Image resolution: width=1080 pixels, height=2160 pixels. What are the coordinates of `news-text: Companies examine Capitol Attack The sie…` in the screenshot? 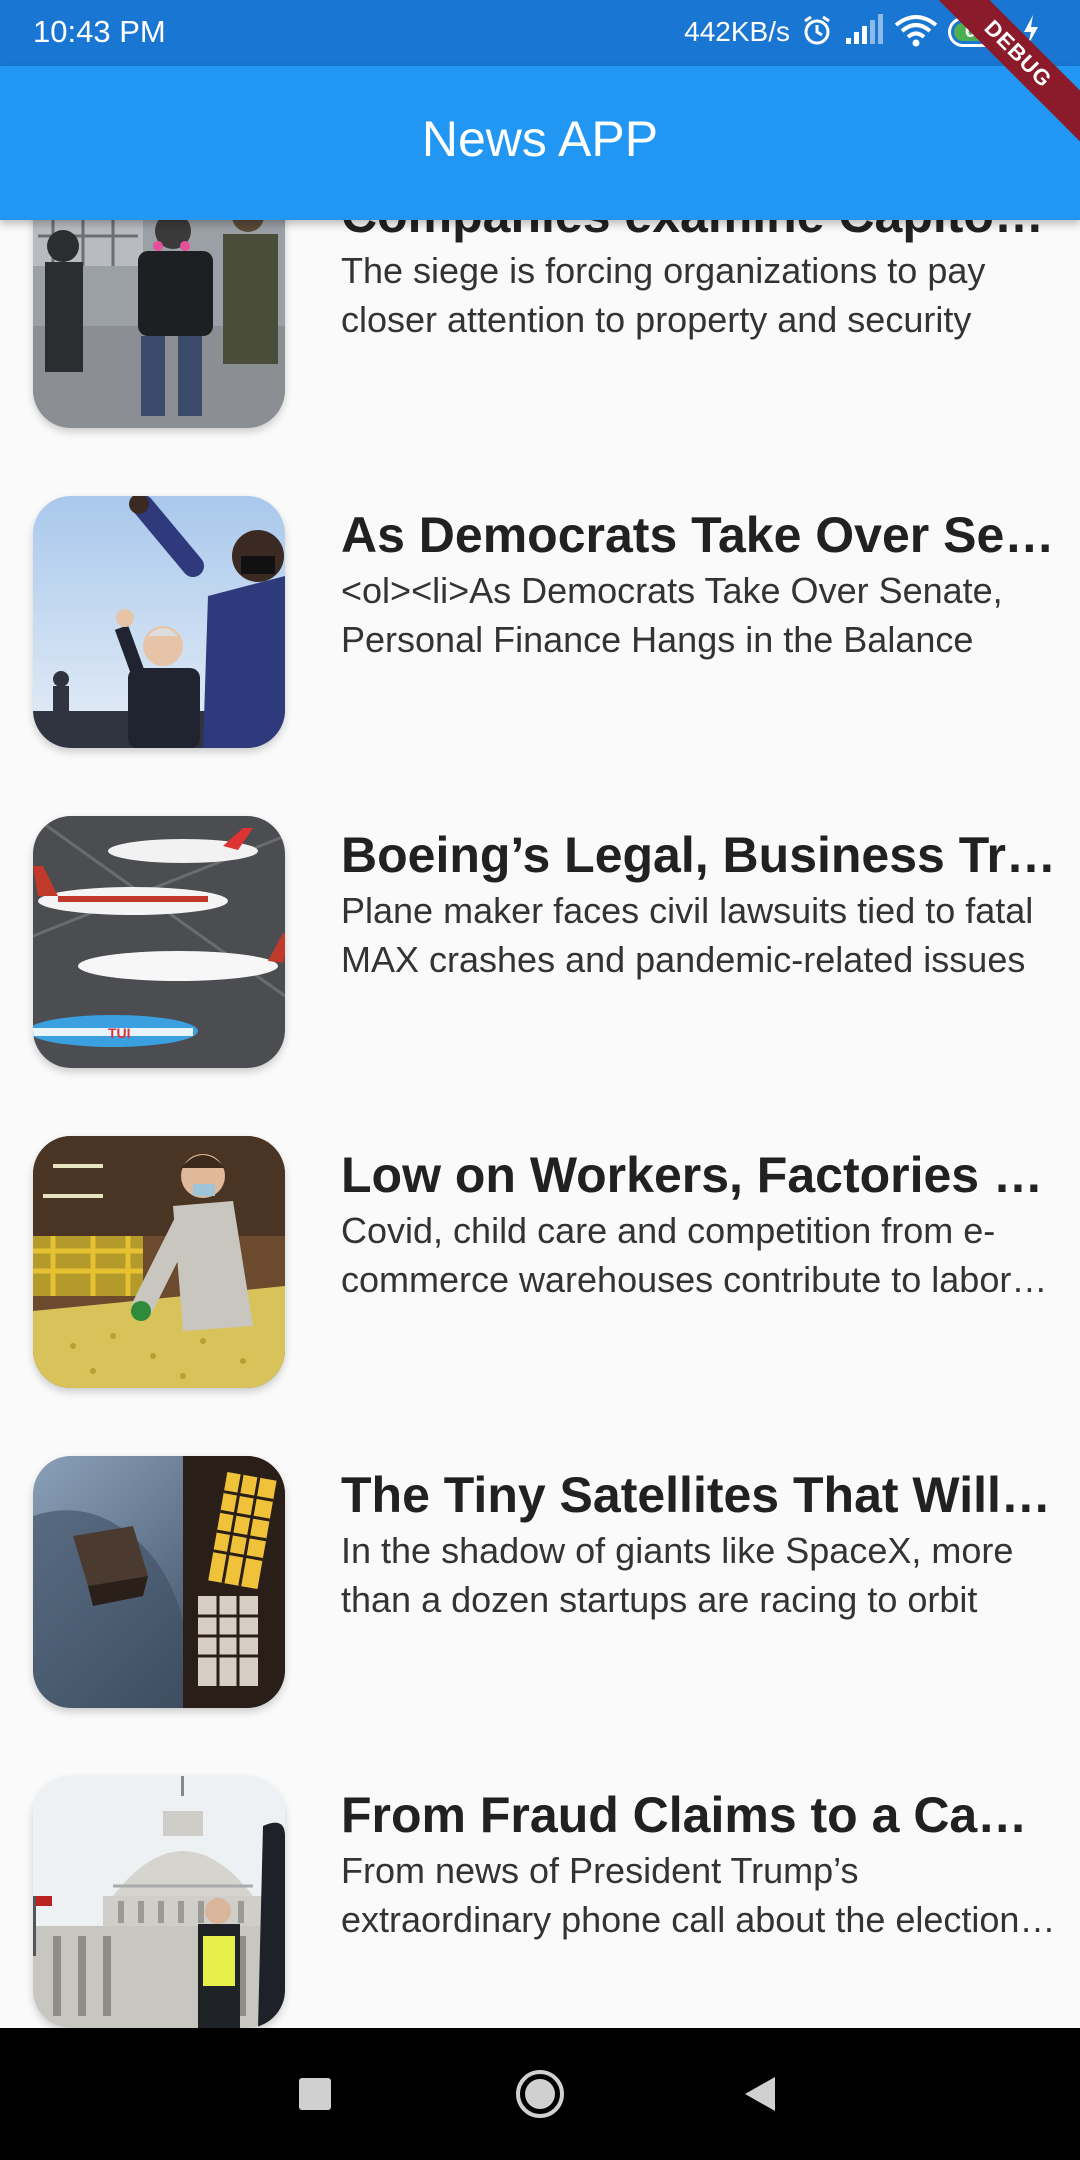 It's located at (698, 282).